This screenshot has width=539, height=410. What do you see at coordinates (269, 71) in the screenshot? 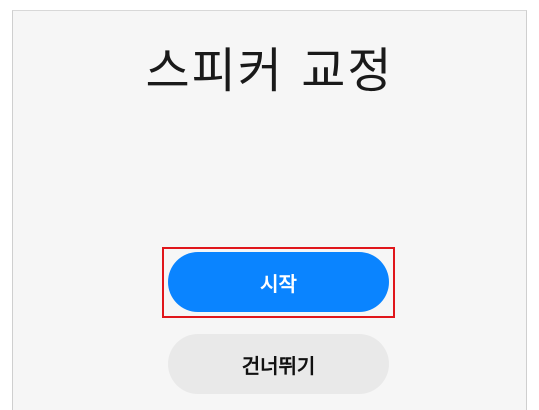
I see `page-title: 스피커 교정` at bounding box center [269, 71].